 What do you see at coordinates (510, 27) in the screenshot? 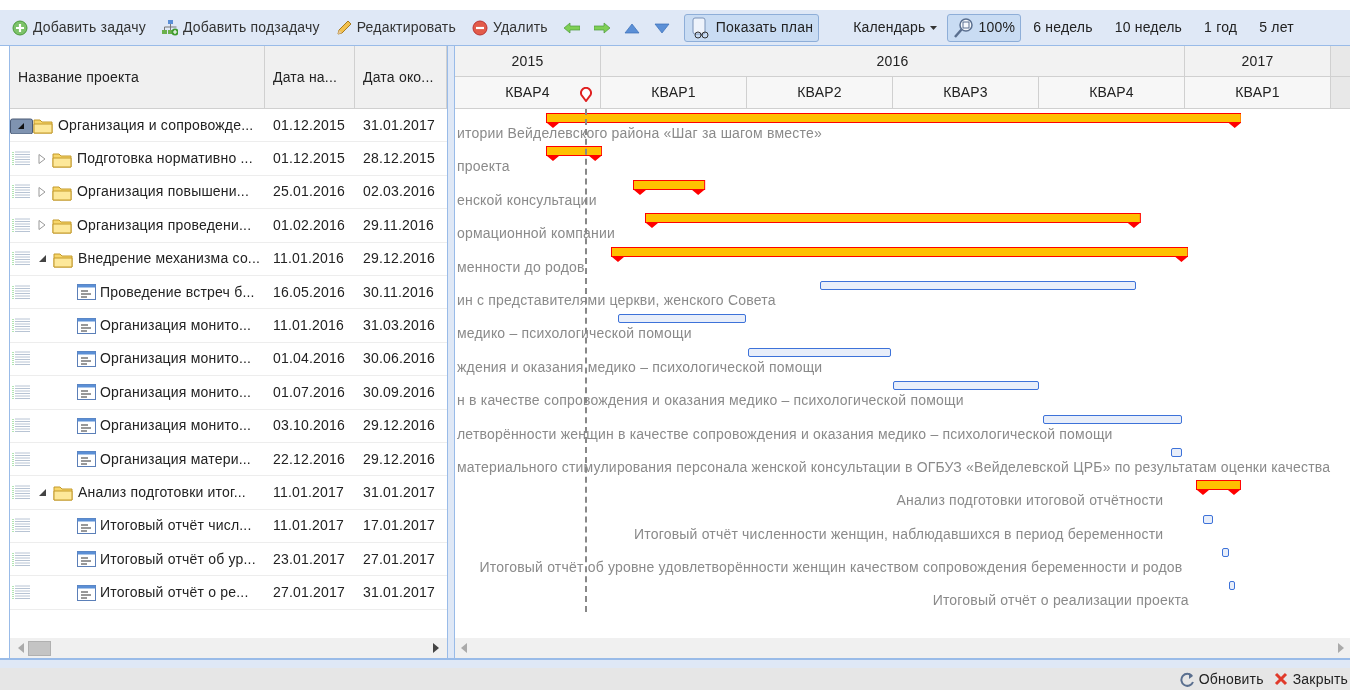
I see `toolbar-button: Удалить` at bounding box center [510, 27].